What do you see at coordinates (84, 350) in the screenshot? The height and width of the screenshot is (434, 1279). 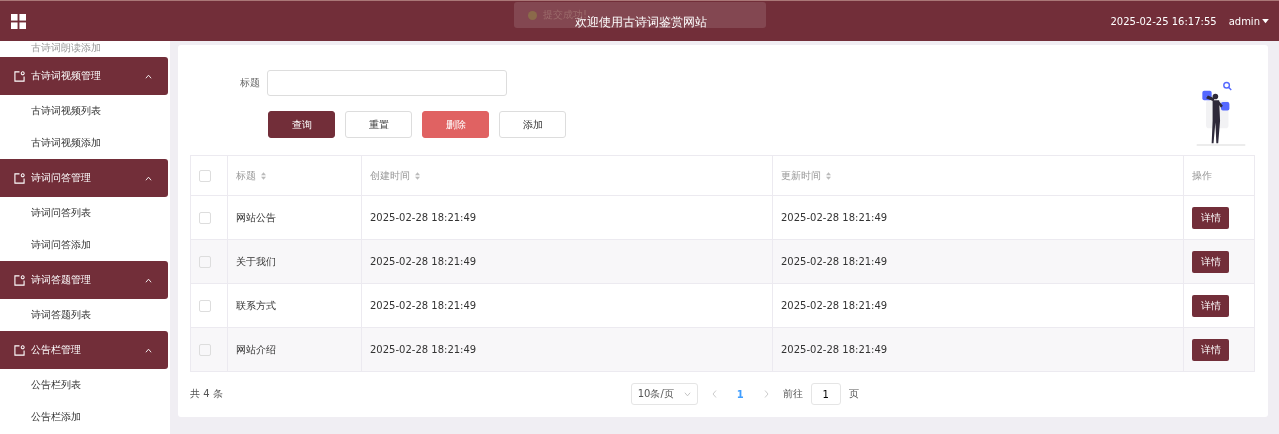 I see `sidebar-group: 公告栏管理` at bounding box center [84, 350].